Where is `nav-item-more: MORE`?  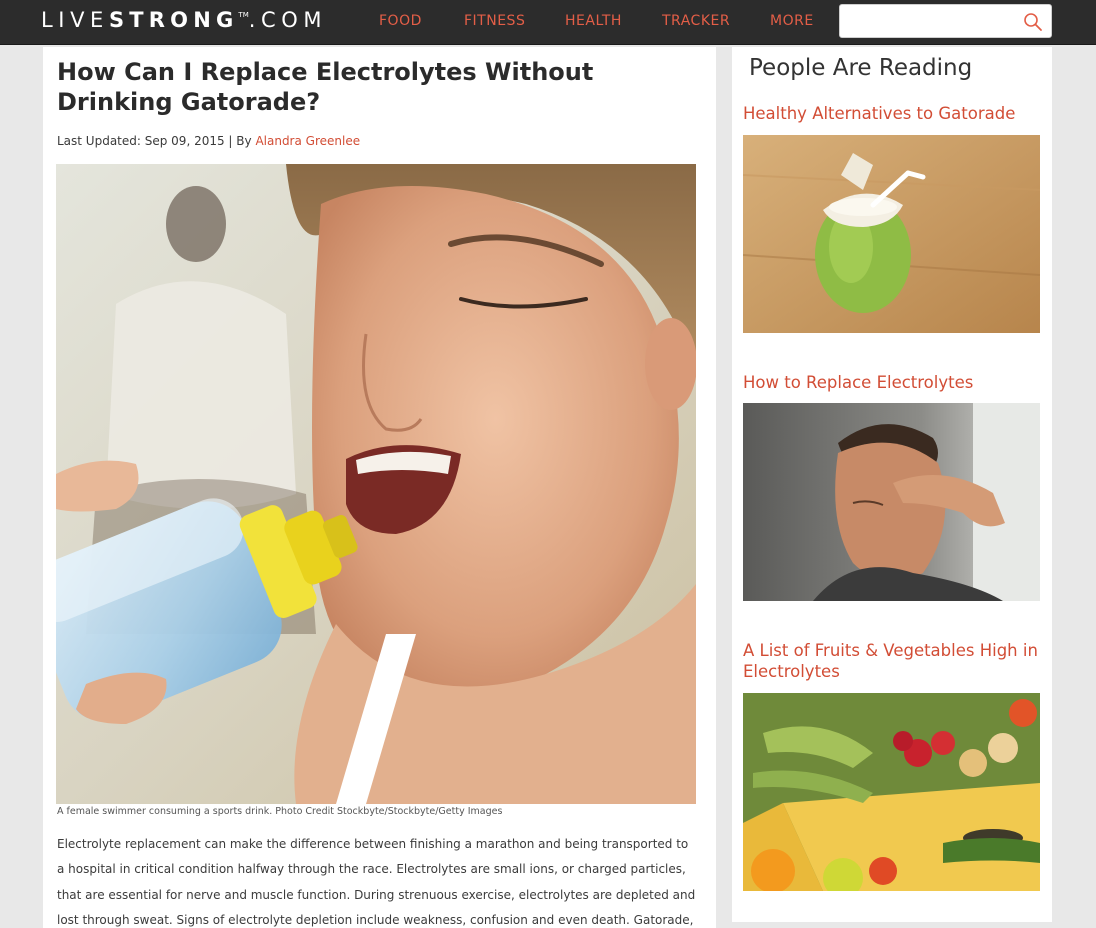 nav-item-more: MORE is located at coordinates (792, 21).